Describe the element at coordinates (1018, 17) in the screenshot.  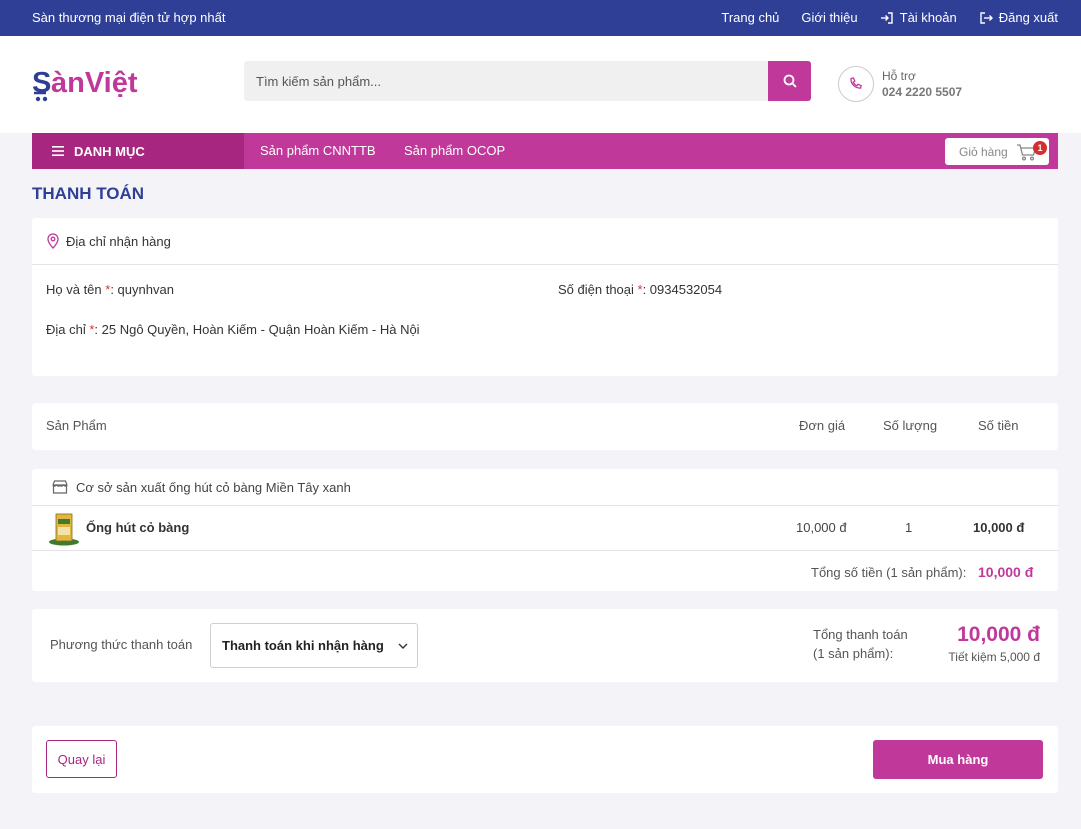
I see `logout-link: Đăng xuất` at that location.